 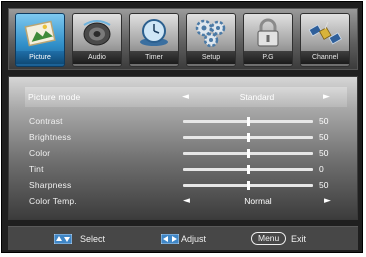 What do you see at coordinates (321, 169) in the screenshot?
I see `tint-value: 0` at bounding box center [321, 169].